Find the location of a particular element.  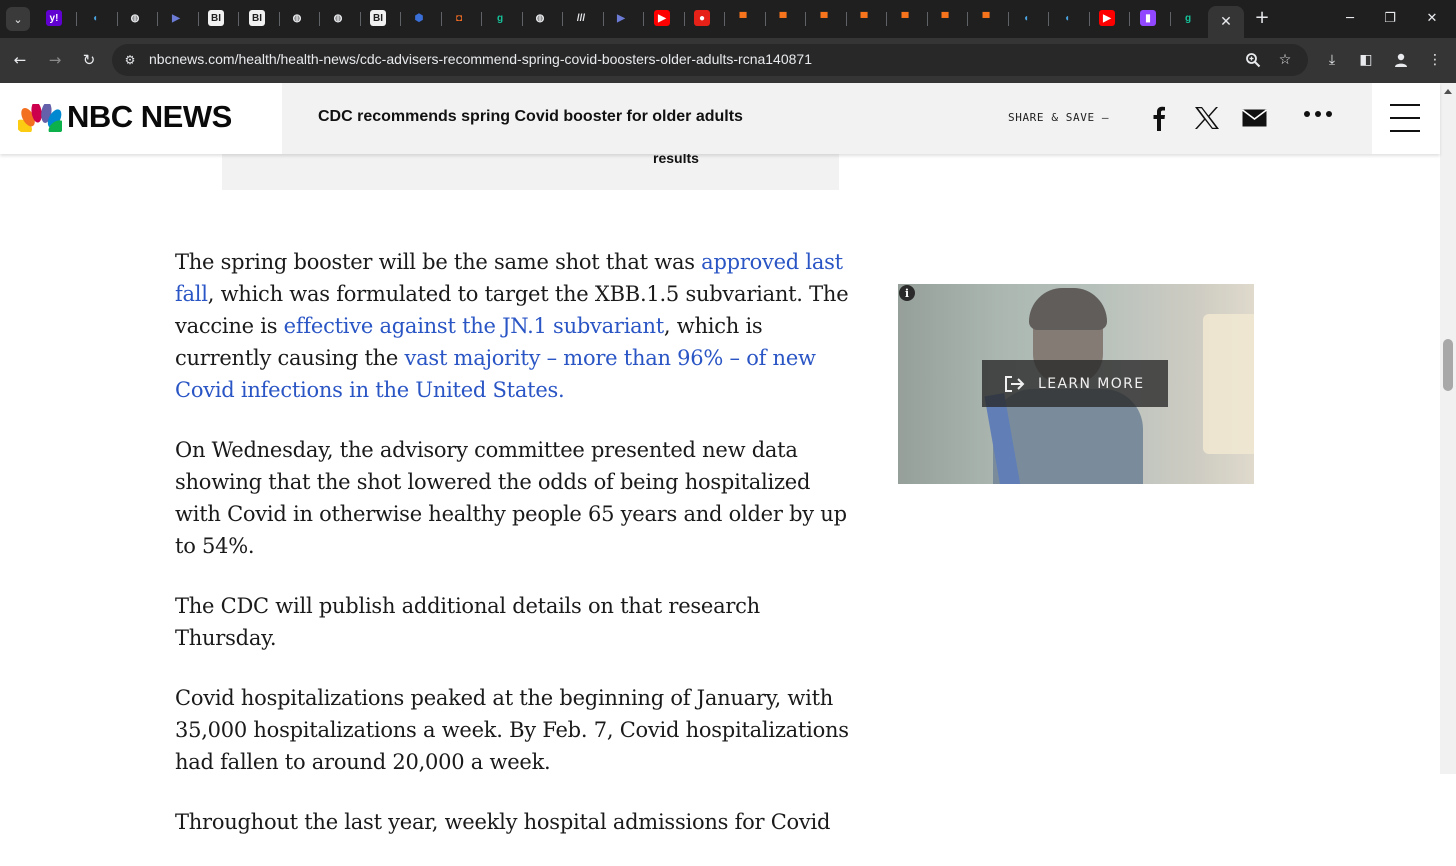

minimize-icon: ─ is located at coordinates (1350, 18).